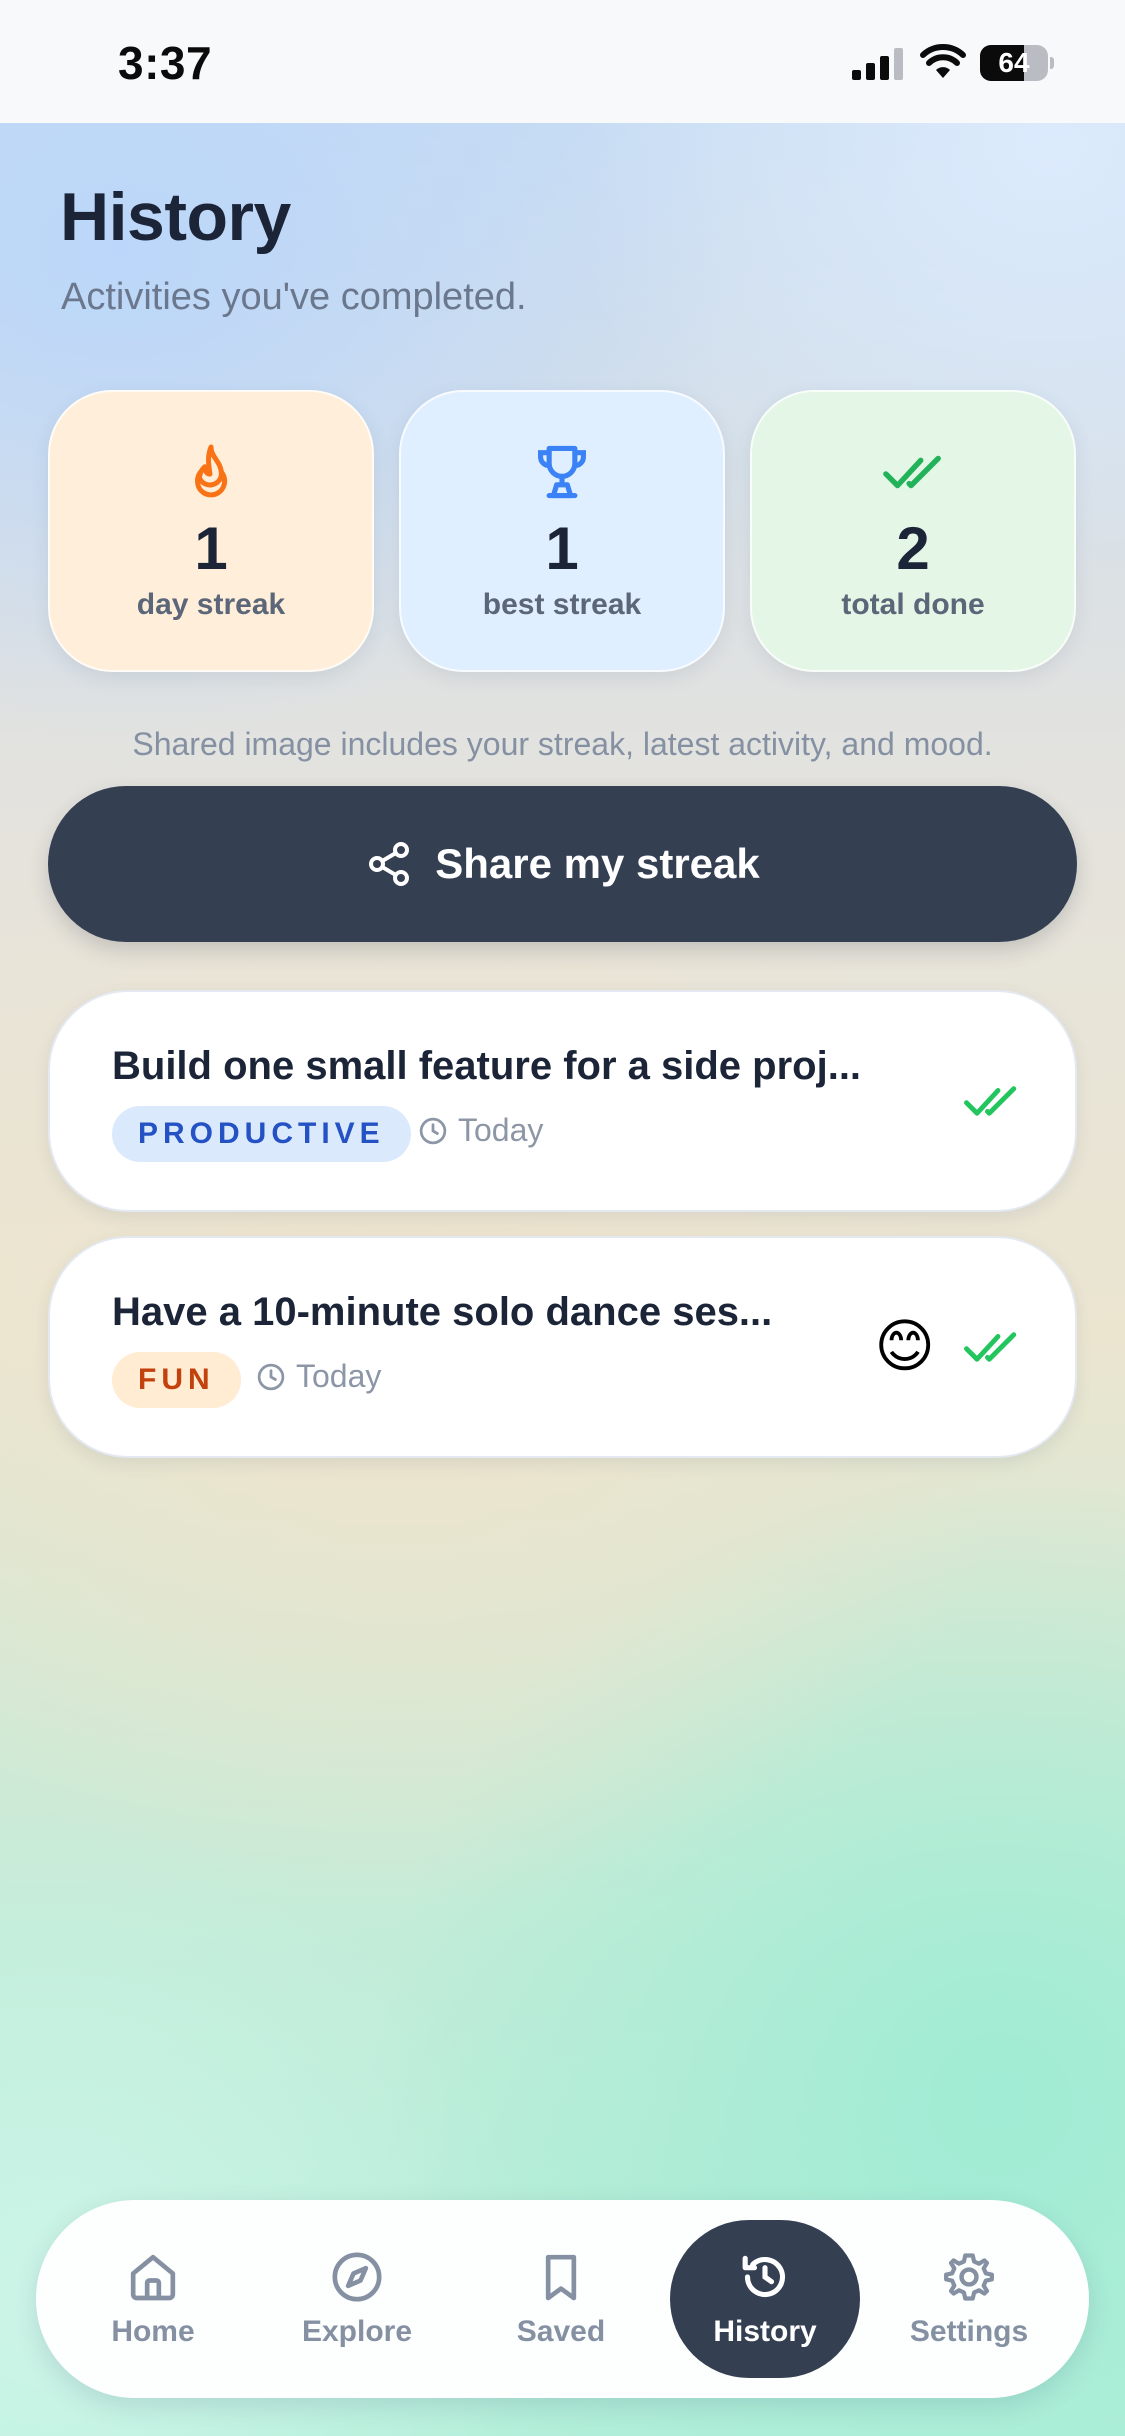 This screenshot has height=2436, width=1125. What do you see at coordinates (561, 2277) in the screenshot?
I see `bookmark-icon` at bounding box center [561, 2277].